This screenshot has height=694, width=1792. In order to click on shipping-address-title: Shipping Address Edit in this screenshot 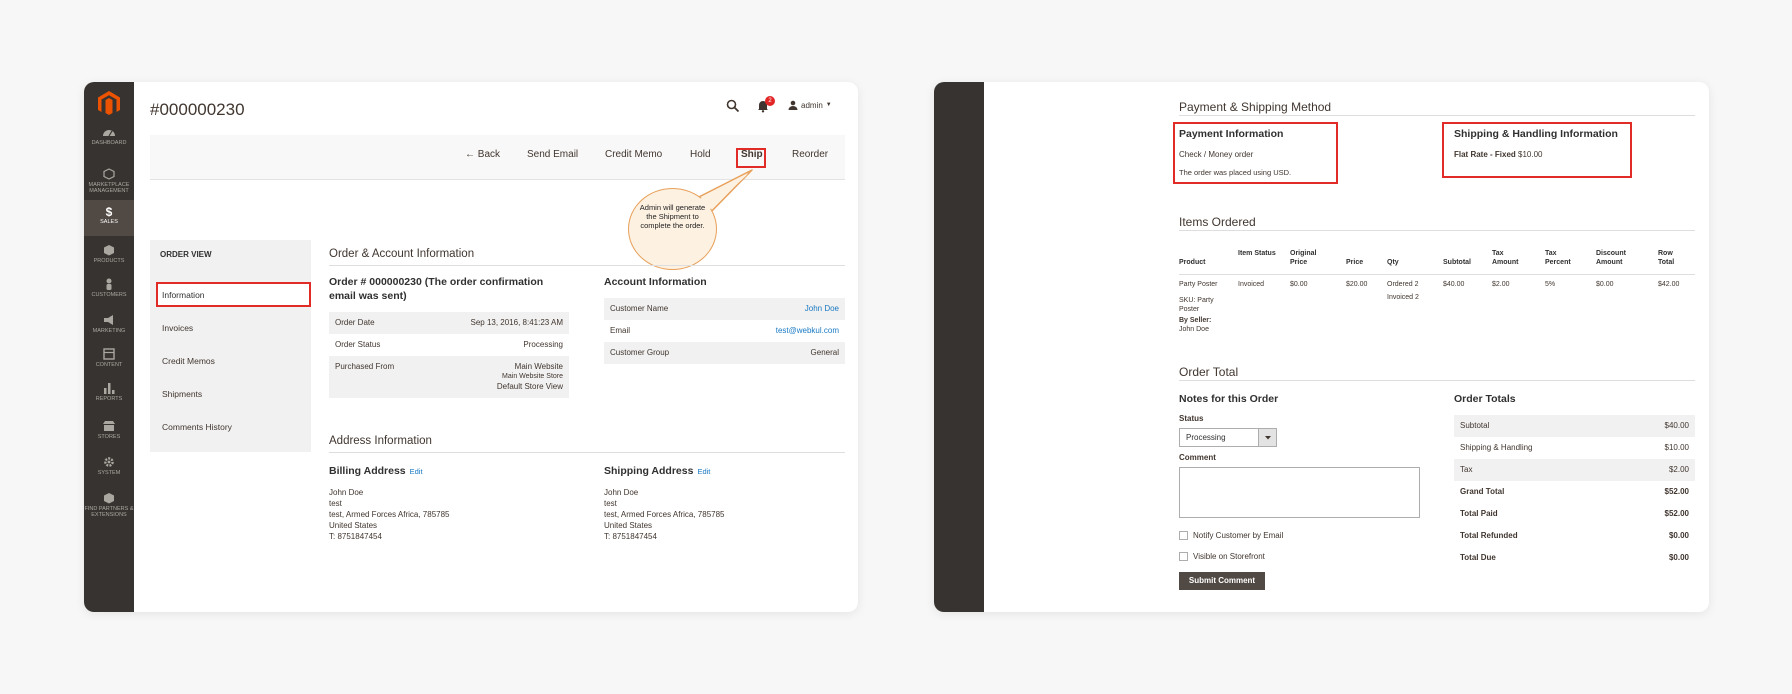, I will do `click(657, 471)`.